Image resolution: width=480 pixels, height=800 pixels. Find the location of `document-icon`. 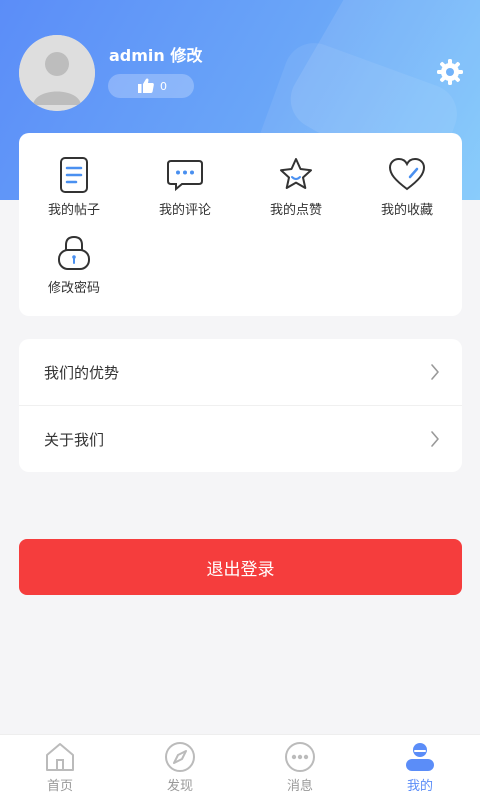

document-icon is located at coordinates (74, 175).